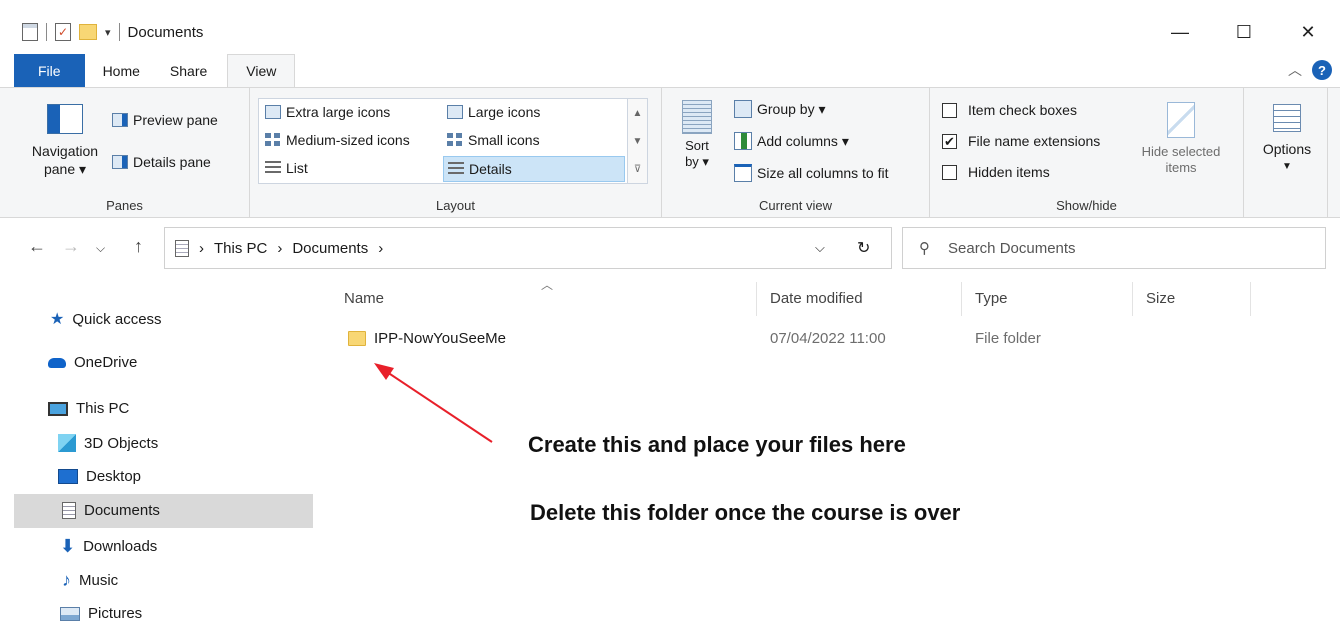  I want to click on forward-button: →, so click(71, 246).